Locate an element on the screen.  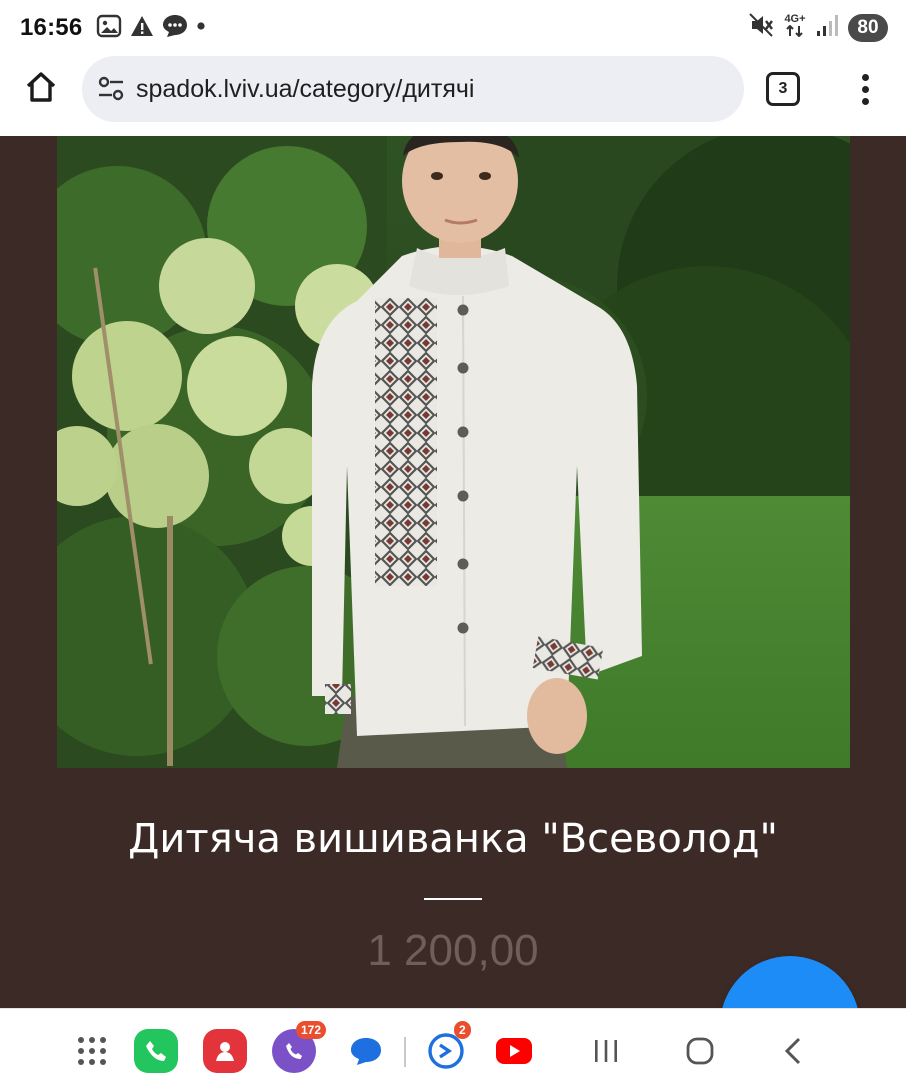
contacts-app-icon is located at coordinates (225, 1051).